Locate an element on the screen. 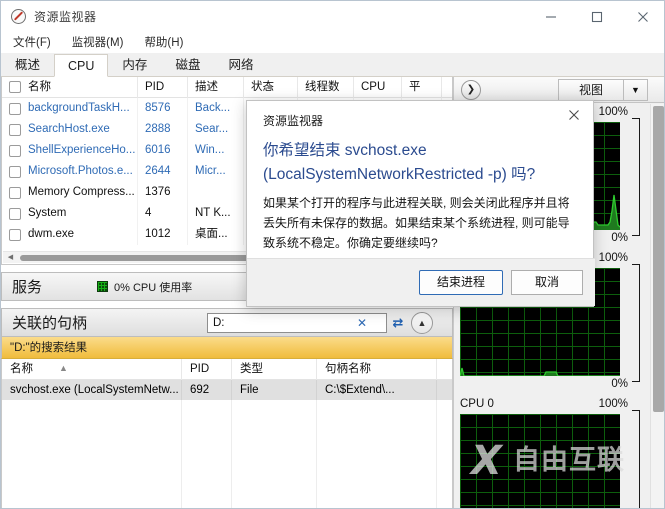 This screenshot has width=665, height=509. process-pid: 1012 is located at coordinates (163, 234).